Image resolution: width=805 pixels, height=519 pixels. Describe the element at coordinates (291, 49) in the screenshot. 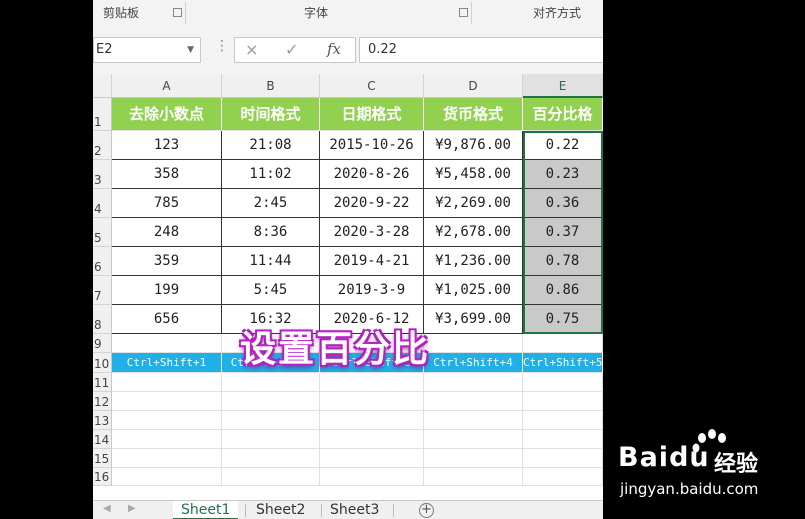

I see `check-icon: ✓` at that location.